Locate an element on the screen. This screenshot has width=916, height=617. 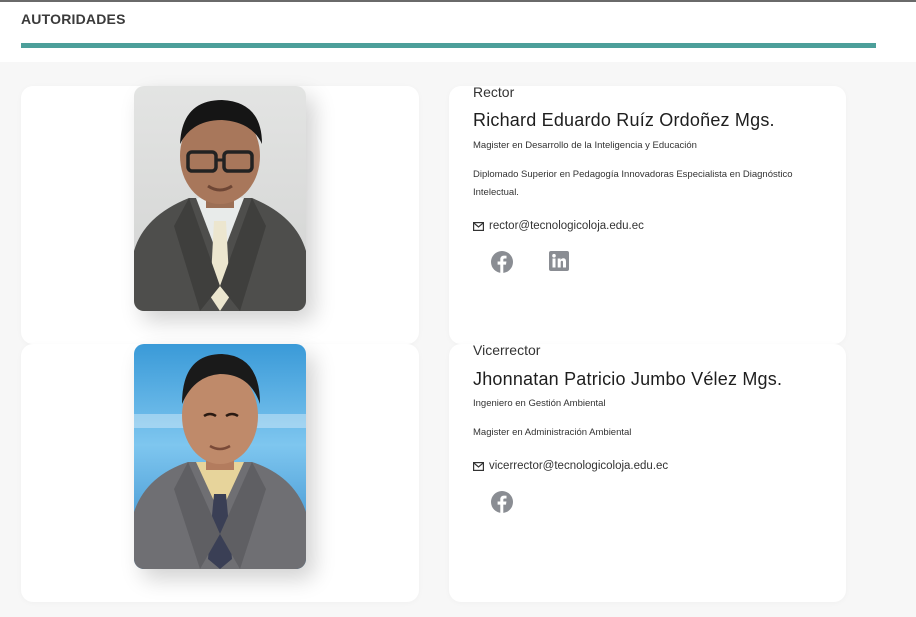
vicerrector-name: Jhonnatan Patricio Jumbo Vélez Mgs. is located at coordinates (628, 379).